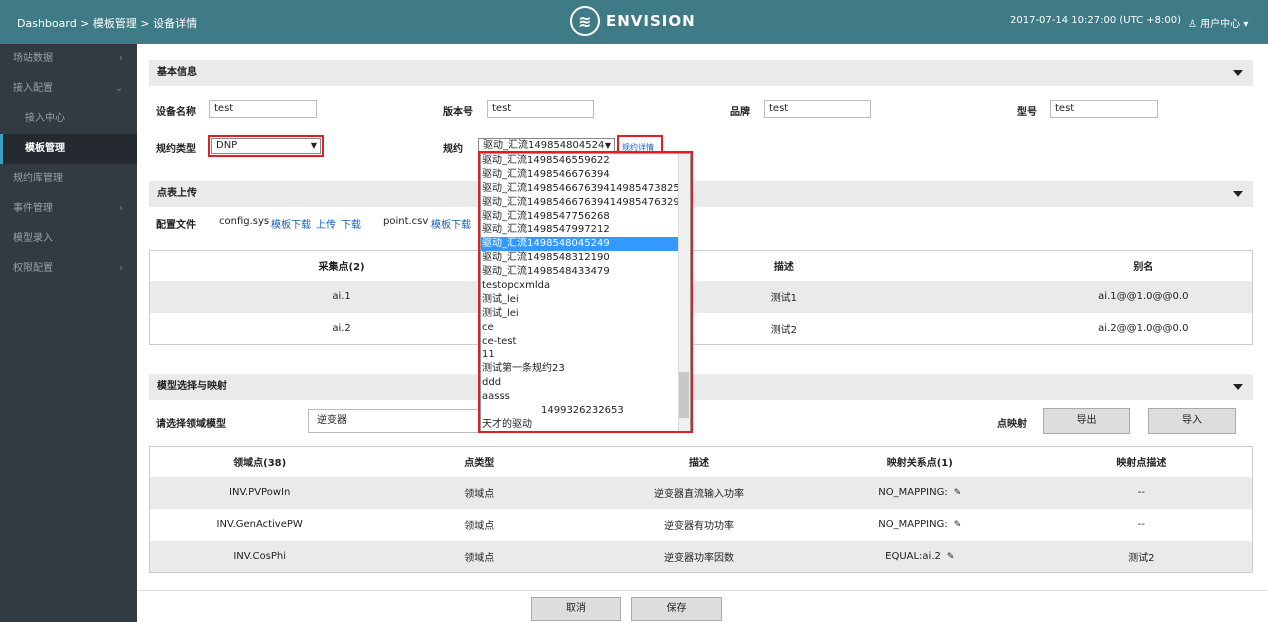 The height and width of the screenshot is (622, 1268). Describe the element at coordinates (1143, 265) in the screenshot. I see `column-header: 别名` at that location.